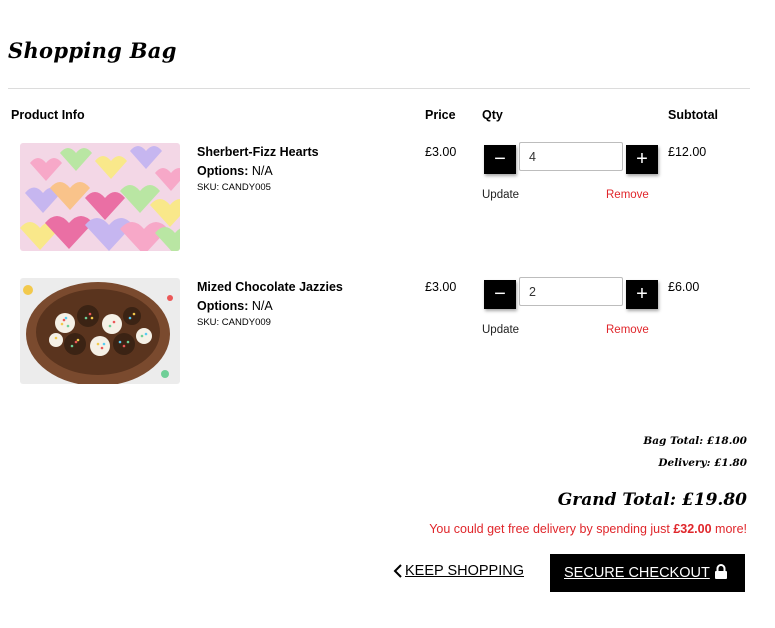 The width and height of the screenshot is (775, 628). I want to click on header-product-info: Product Info, so click(48, 115).